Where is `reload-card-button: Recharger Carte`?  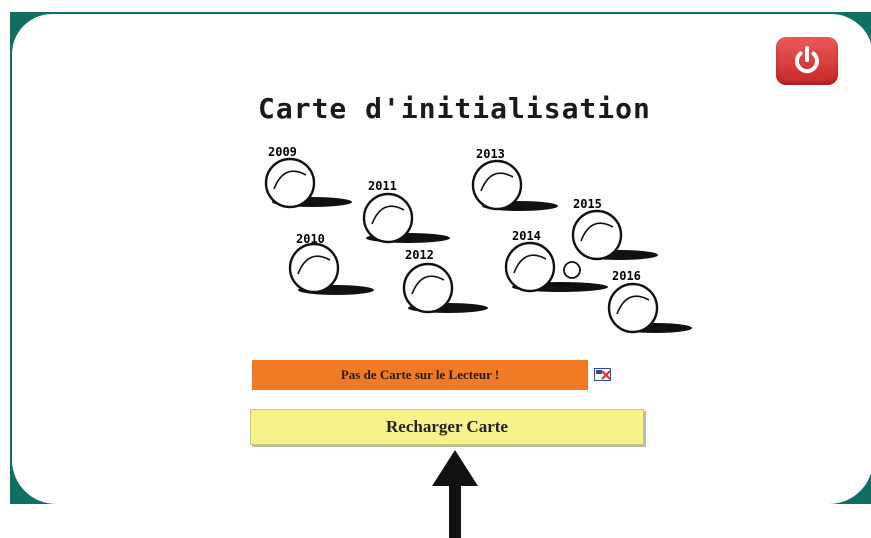
reload-card-button: Recharger Carte is located at coordinates (447, 427).